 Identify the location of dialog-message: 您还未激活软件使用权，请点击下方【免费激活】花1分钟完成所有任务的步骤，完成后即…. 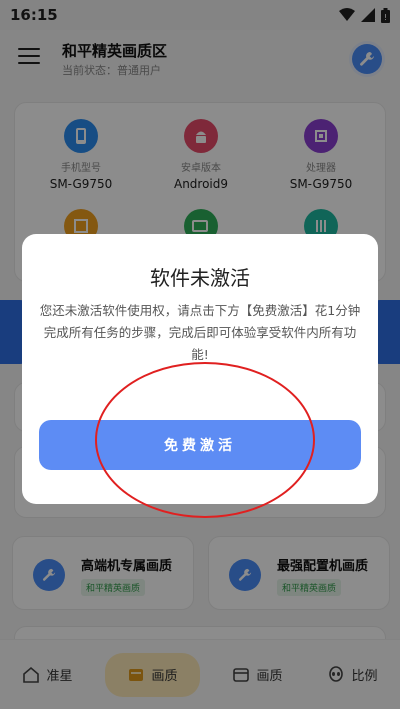
(200, 332).